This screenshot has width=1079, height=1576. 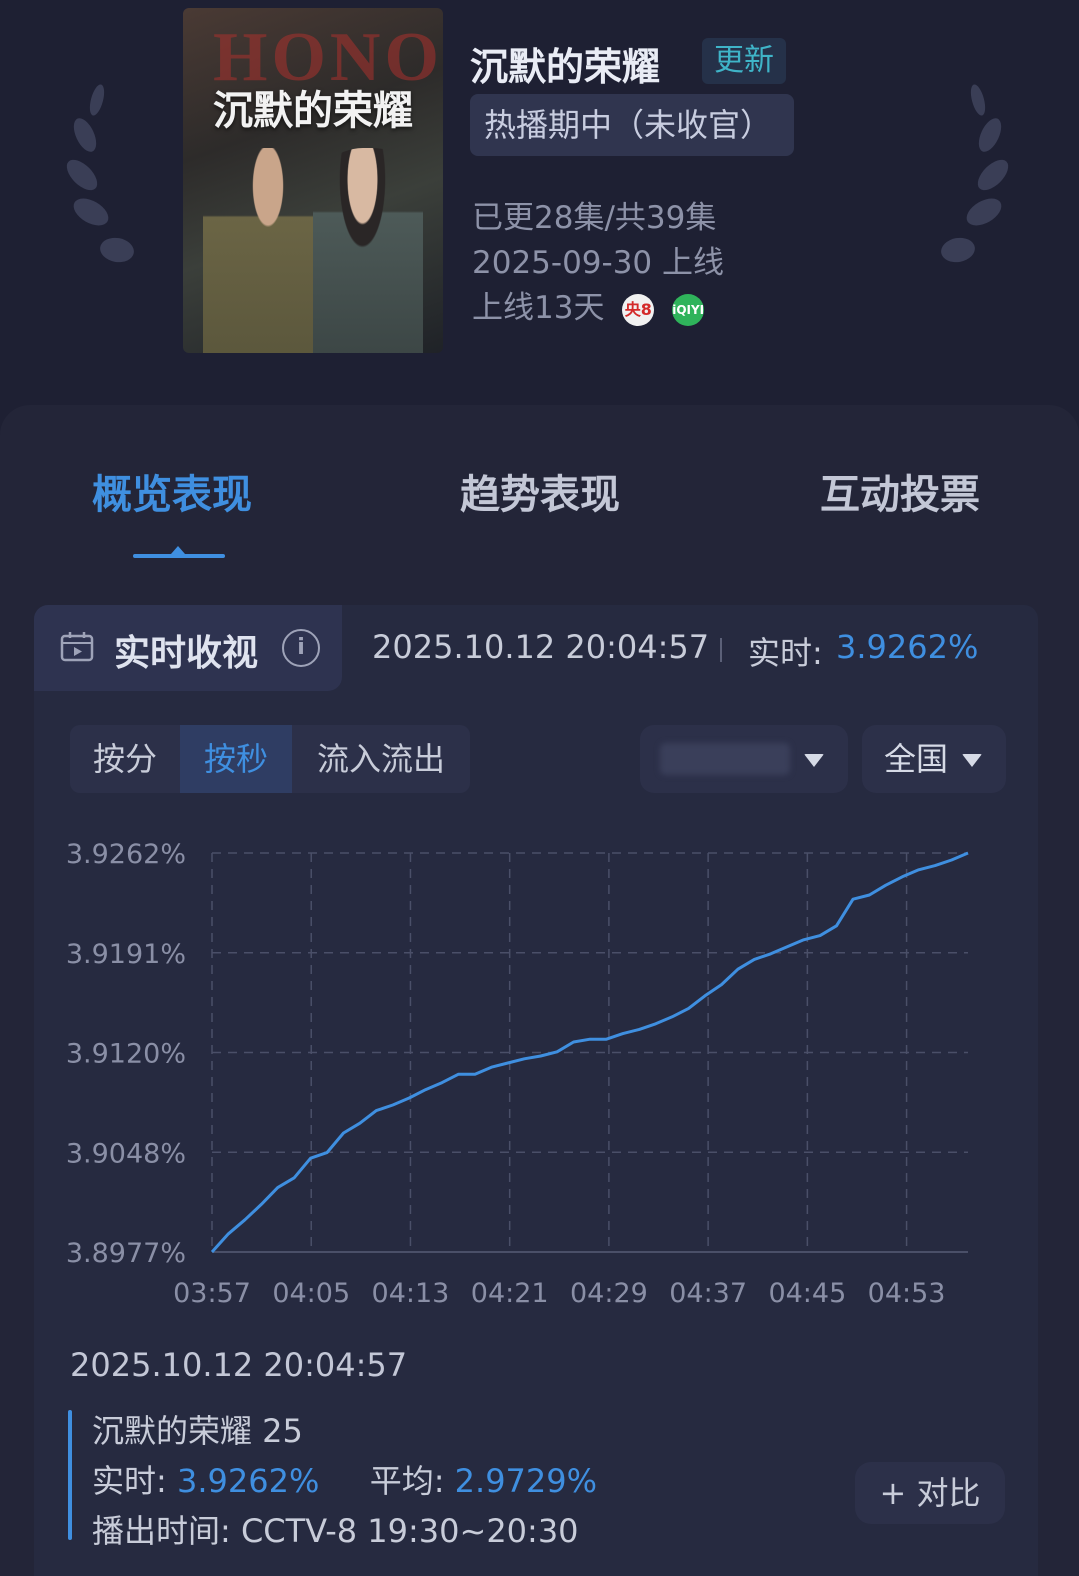 What do you see at coordinates (411, 1293) in the screenshot?
I see `x-tick-label: 04:13` at bounding box center [411, 1293].